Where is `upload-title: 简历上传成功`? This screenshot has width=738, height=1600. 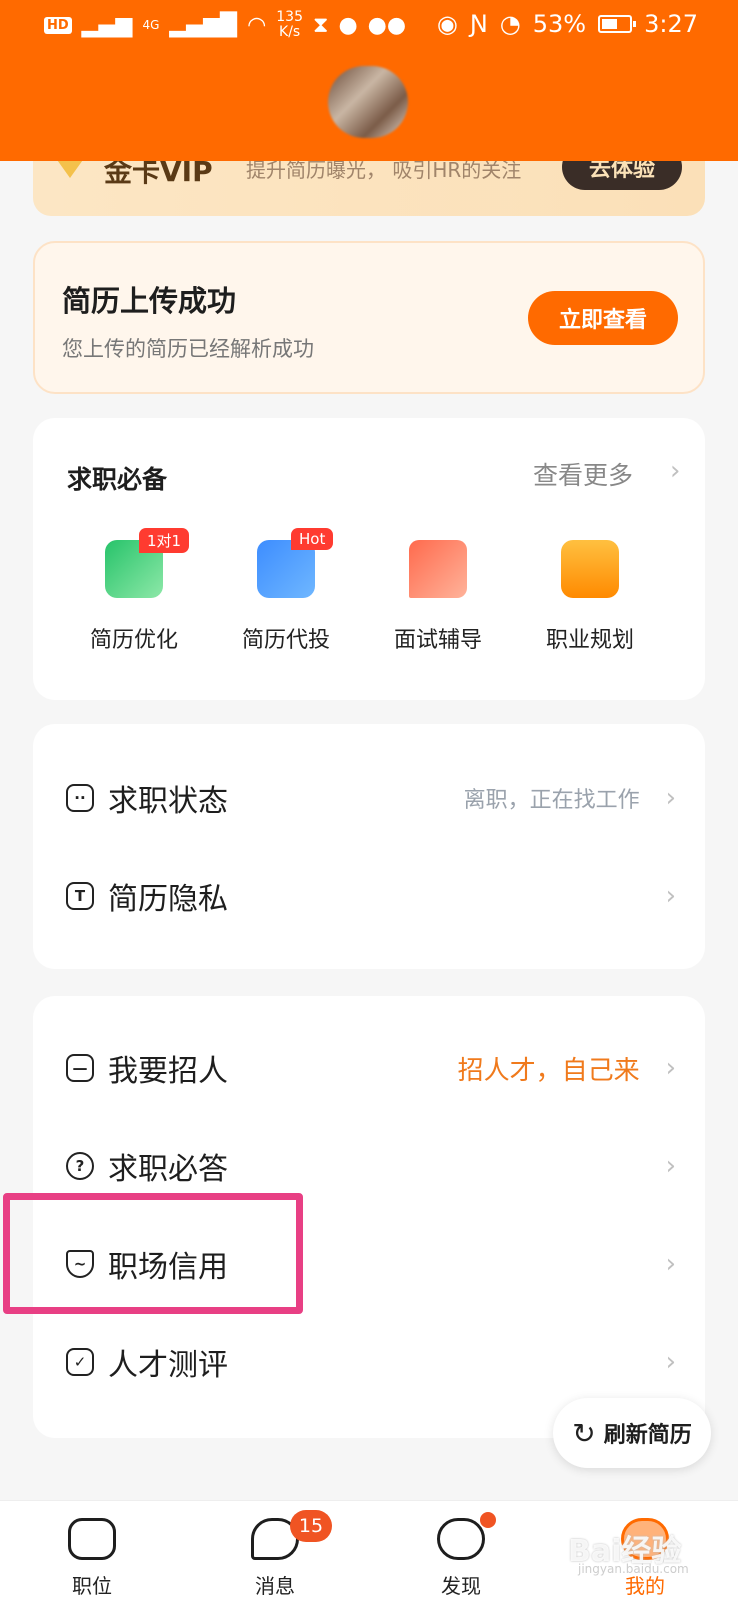 upload-title: 简历上传成功 is located at coordinates (149, 301).